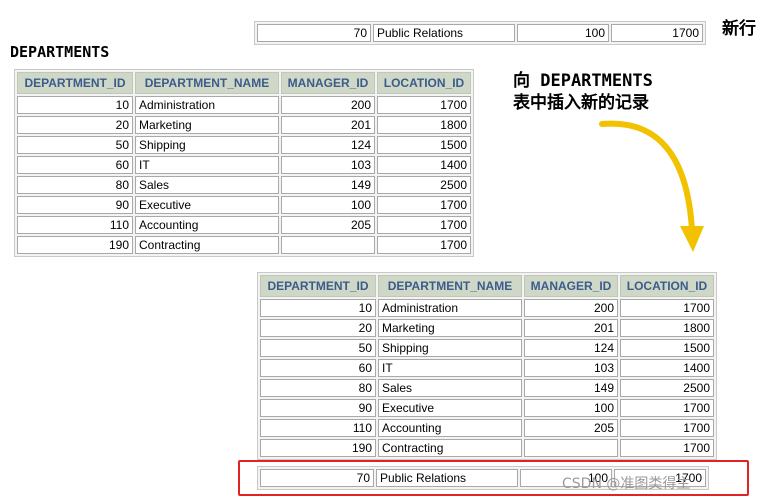 The image size is (769, 503). What do you see at coordinates (739, 29) in the screenshot?
I see `new-row-label: 新行` at bounding box center [739, 29].